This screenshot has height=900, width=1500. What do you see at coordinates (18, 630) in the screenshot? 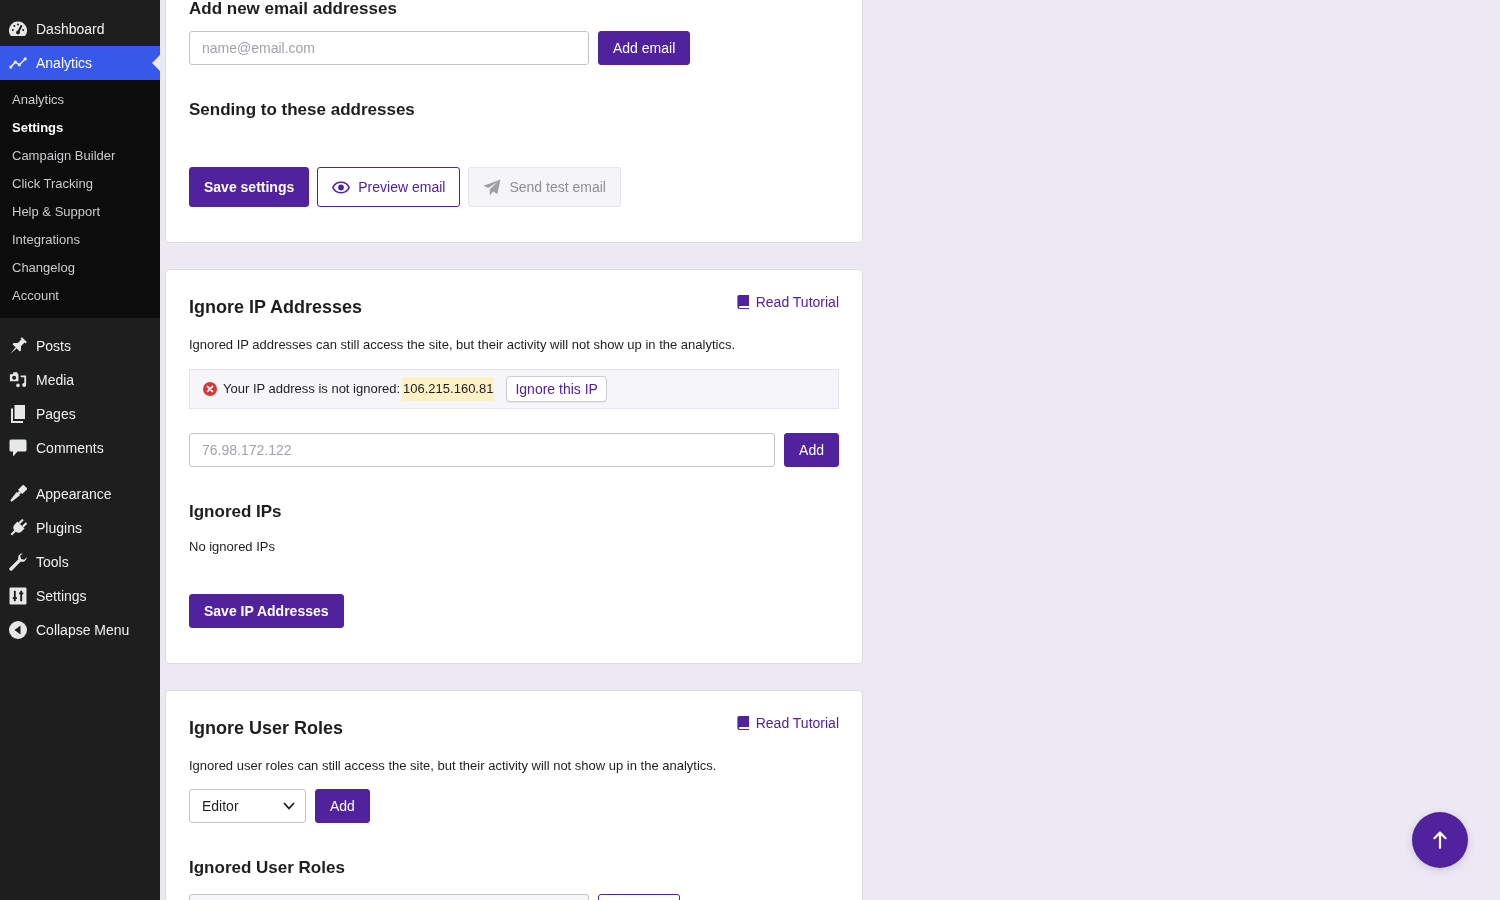
I see `left-arrow-circle-icon` at bounding box center [18, 630].